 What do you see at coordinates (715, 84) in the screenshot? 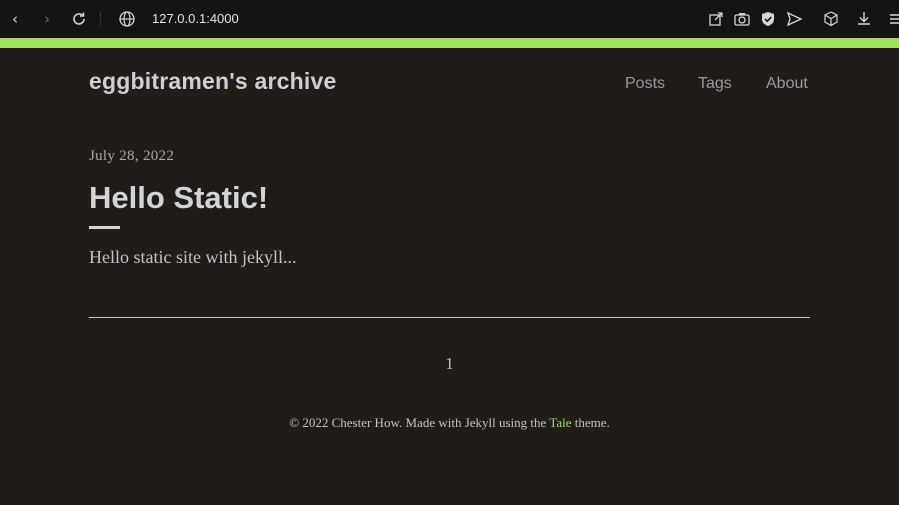
I see `nav-tags-link: Tags` at bounding box center [715, 84].